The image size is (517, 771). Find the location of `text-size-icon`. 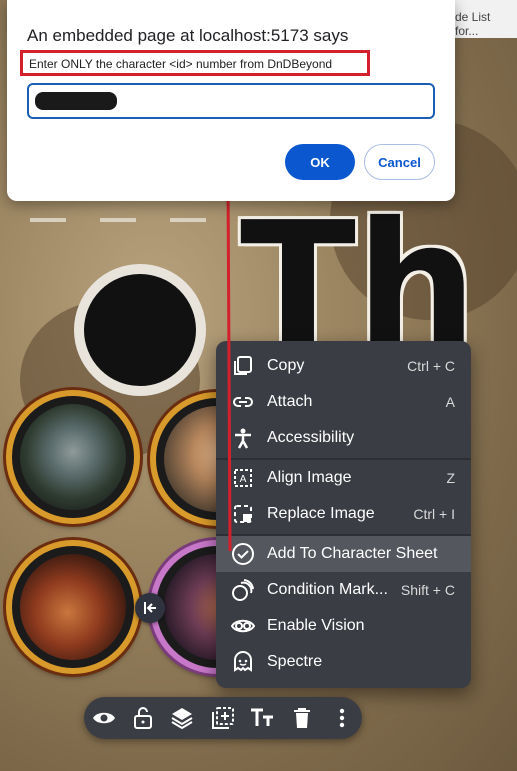

text-size-icon is located at coordinates (262, 718).